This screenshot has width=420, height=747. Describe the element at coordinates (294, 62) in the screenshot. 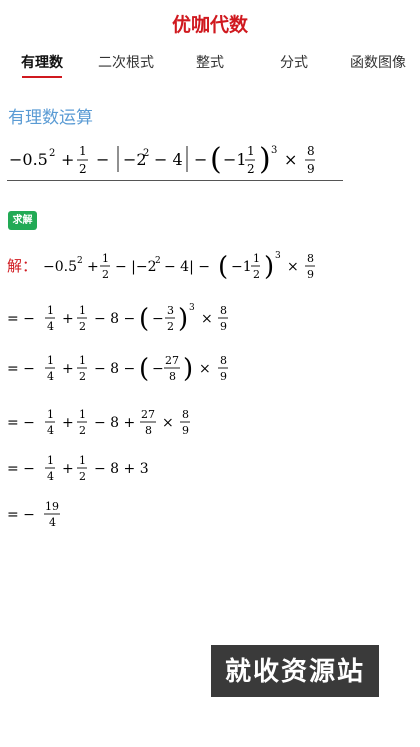

I see `tab-fractions: 分式` at that location.